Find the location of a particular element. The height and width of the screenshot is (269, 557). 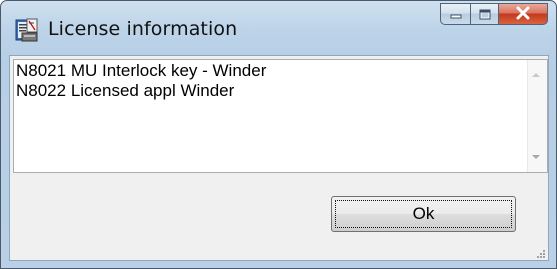

window-title: License information is located at coordinates (143, 29).